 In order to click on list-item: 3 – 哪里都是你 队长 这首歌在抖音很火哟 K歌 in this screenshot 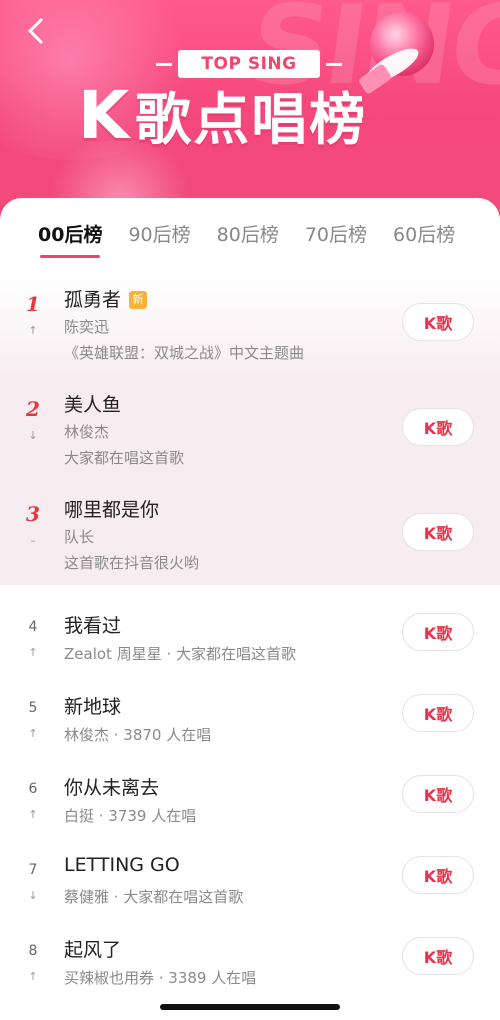, I will do `click(250, 532)`.